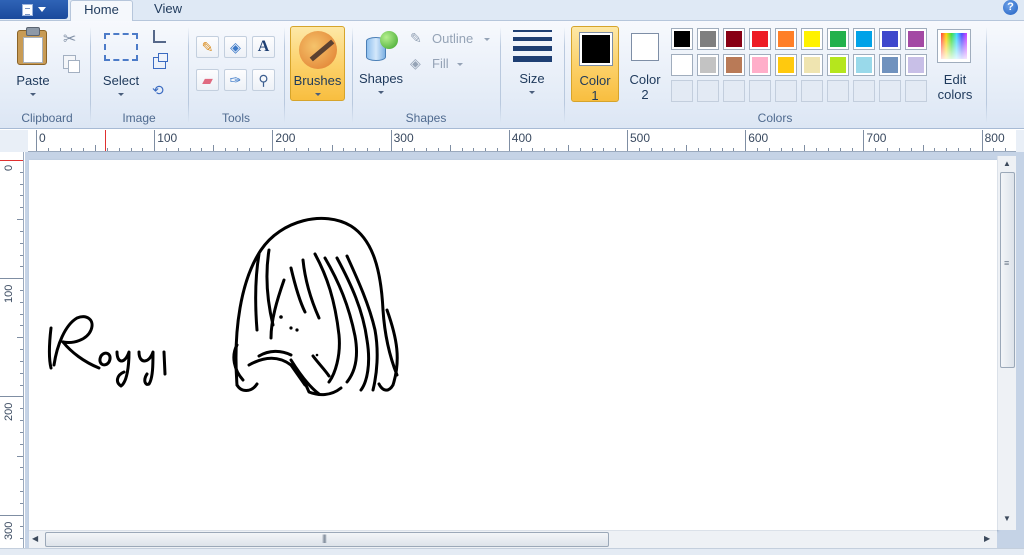 The image size is (1024, 555). What do you see at coordinates (532, 64) in the screenshot?
I see `size-button: Size` at bounding box center [532, 64].